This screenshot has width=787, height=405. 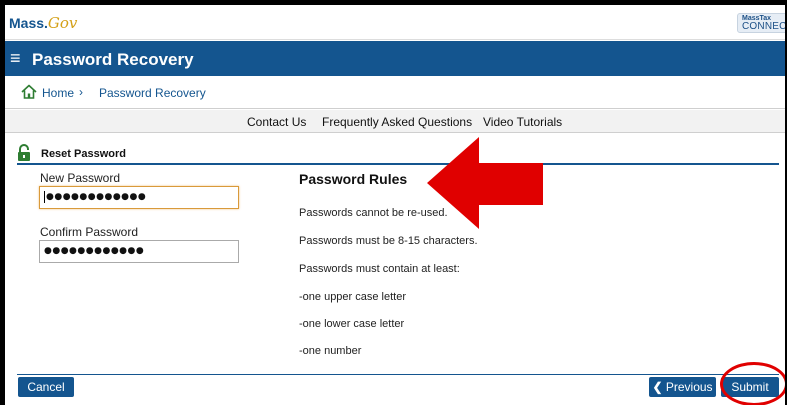 What do you see at coordinates (46, 387) in the screenshot?
I see `cancel-button: Cancel` at bounding box center [46, 387].